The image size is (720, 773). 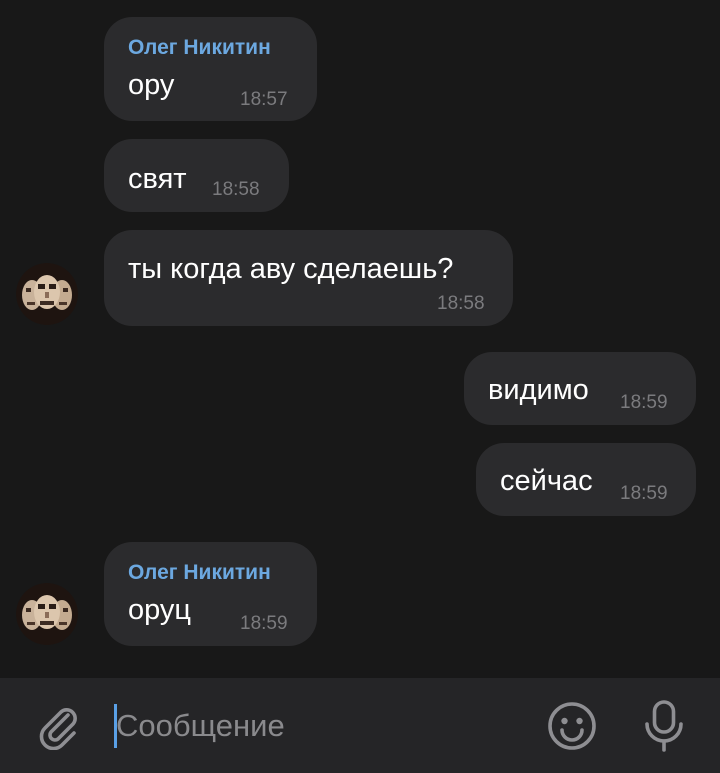 I want to click on outgoing-message: видимо 18:59, so click(x=580, y=388).